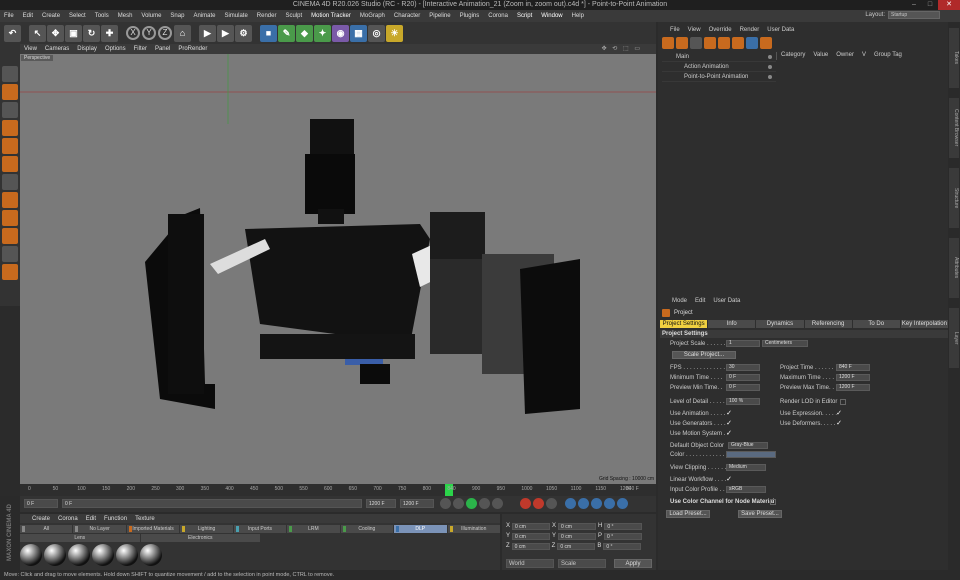 This screenshot has width=960, height=580. Describe the element at coordinates (524, 16) in the screenshot. I see `menu-item: Script` at that location.